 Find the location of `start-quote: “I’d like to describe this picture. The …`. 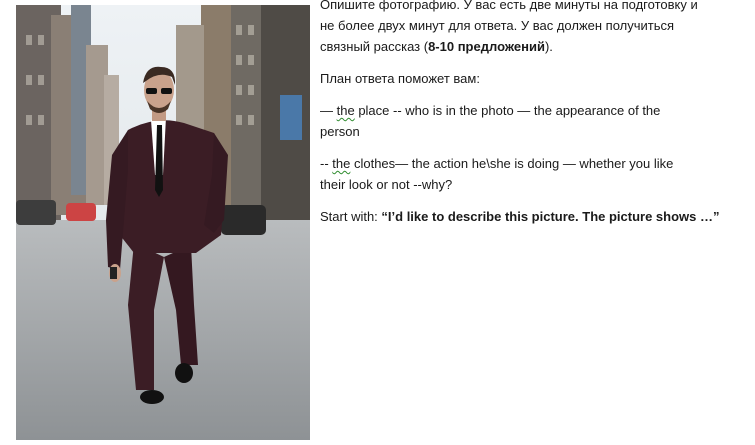

start-quote: “I’d like to describe this picture. The … is located at coordinates (550, 216).